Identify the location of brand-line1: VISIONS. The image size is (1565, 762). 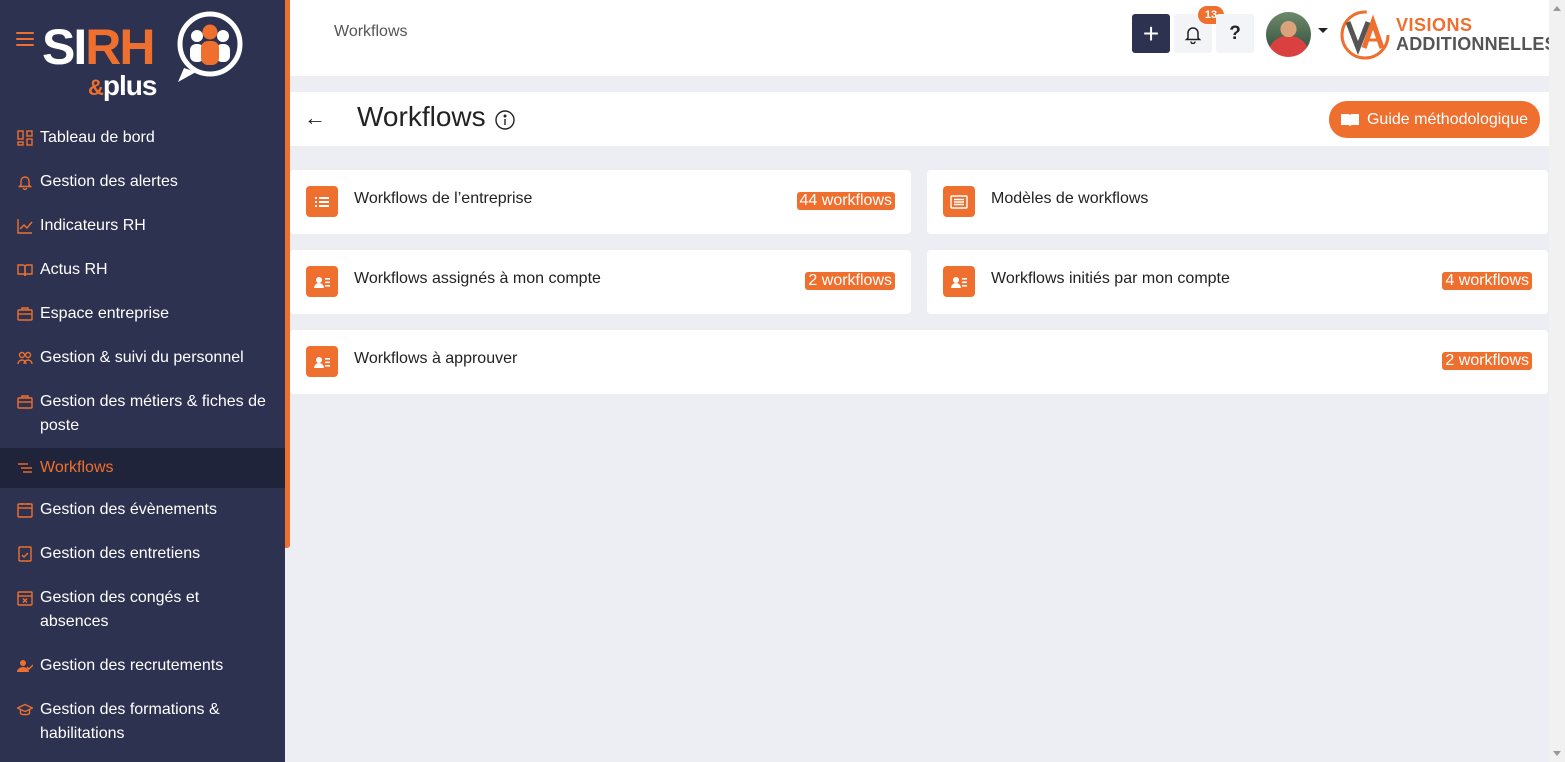
(1434, 25).